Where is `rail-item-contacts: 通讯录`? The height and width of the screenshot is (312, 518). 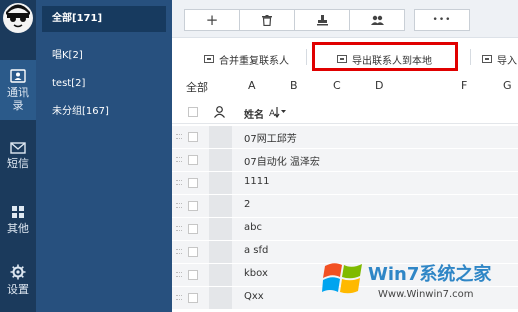 rail-item-contacts: 通讯录 is located at coordinates (18, 90).